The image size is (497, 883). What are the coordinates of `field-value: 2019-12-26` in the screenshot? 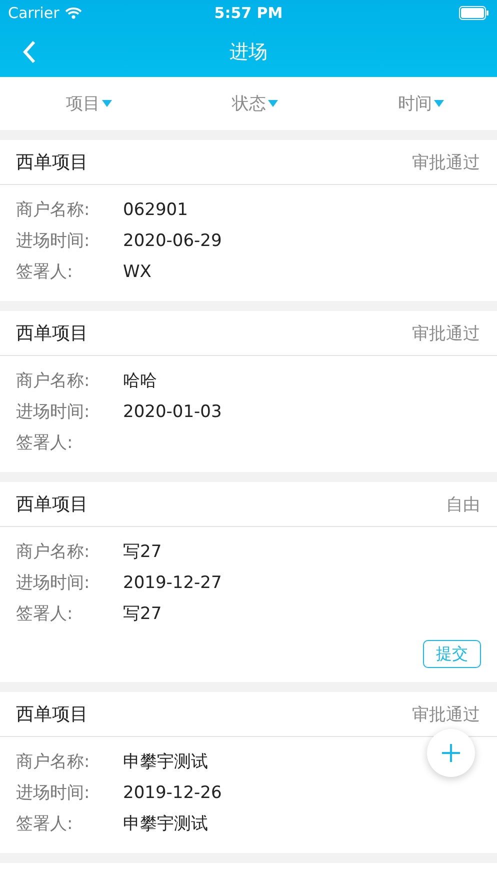 It's located at (172, 792).